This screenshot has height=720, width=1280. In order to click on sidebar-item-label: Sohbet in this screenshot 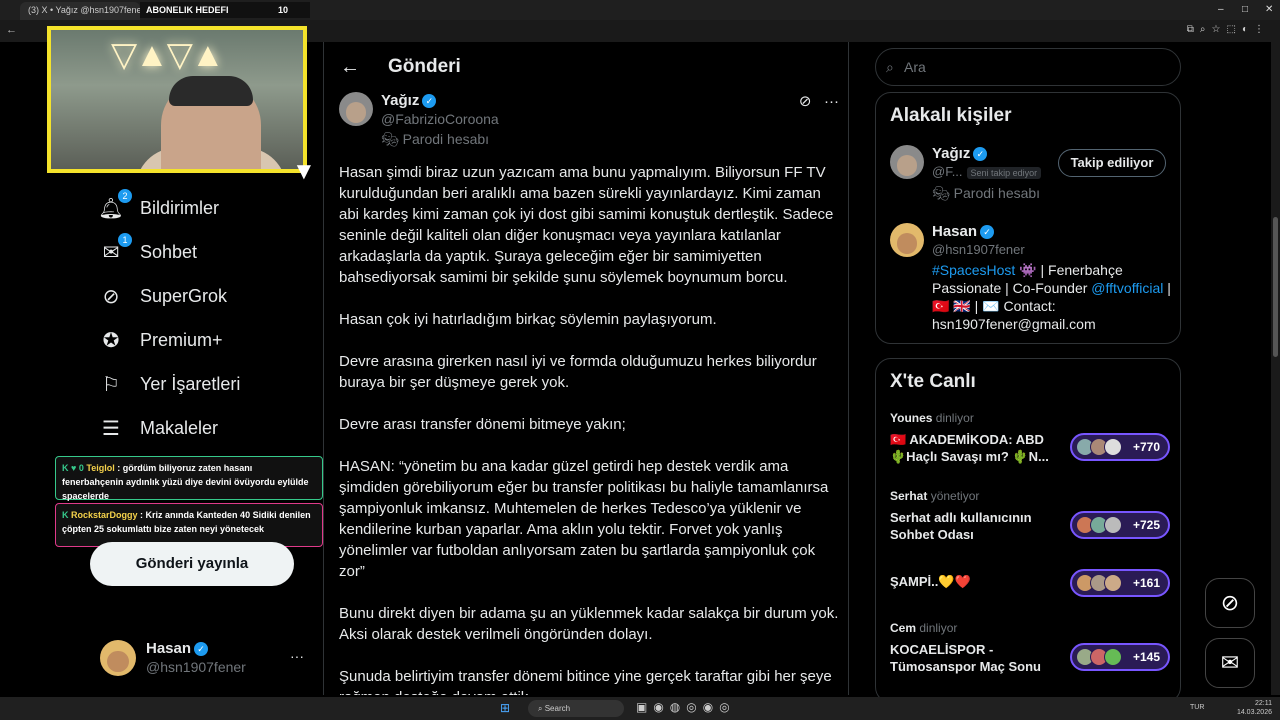, I will do `click(169, 251)`.